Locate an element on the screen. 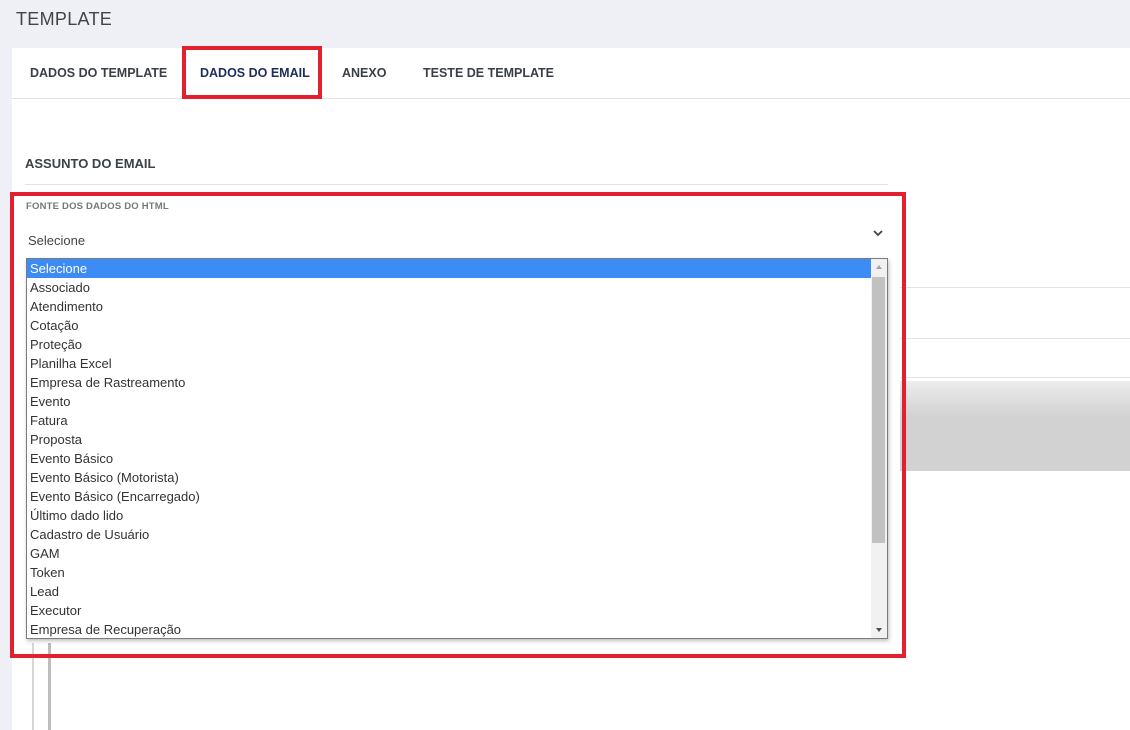  scroll-thumb is located at coordinates (878, 410).